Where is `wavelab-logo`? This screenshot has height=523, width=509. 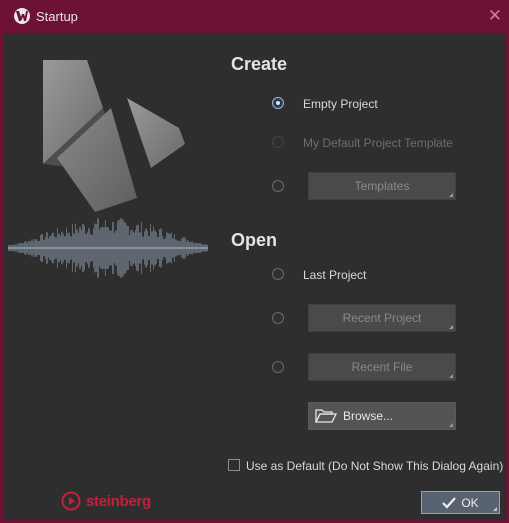 wavelab-logo is located at coordinates (114, 140).